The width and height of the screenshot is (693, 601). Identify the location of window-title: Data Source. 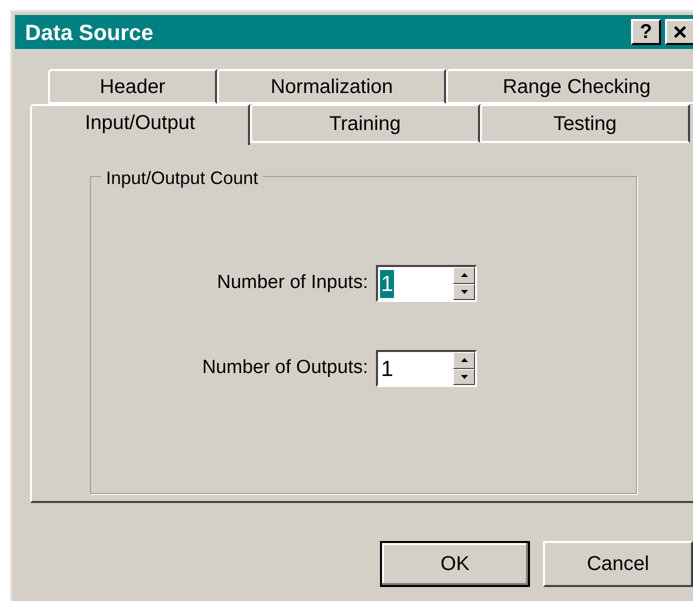
(89, 32).